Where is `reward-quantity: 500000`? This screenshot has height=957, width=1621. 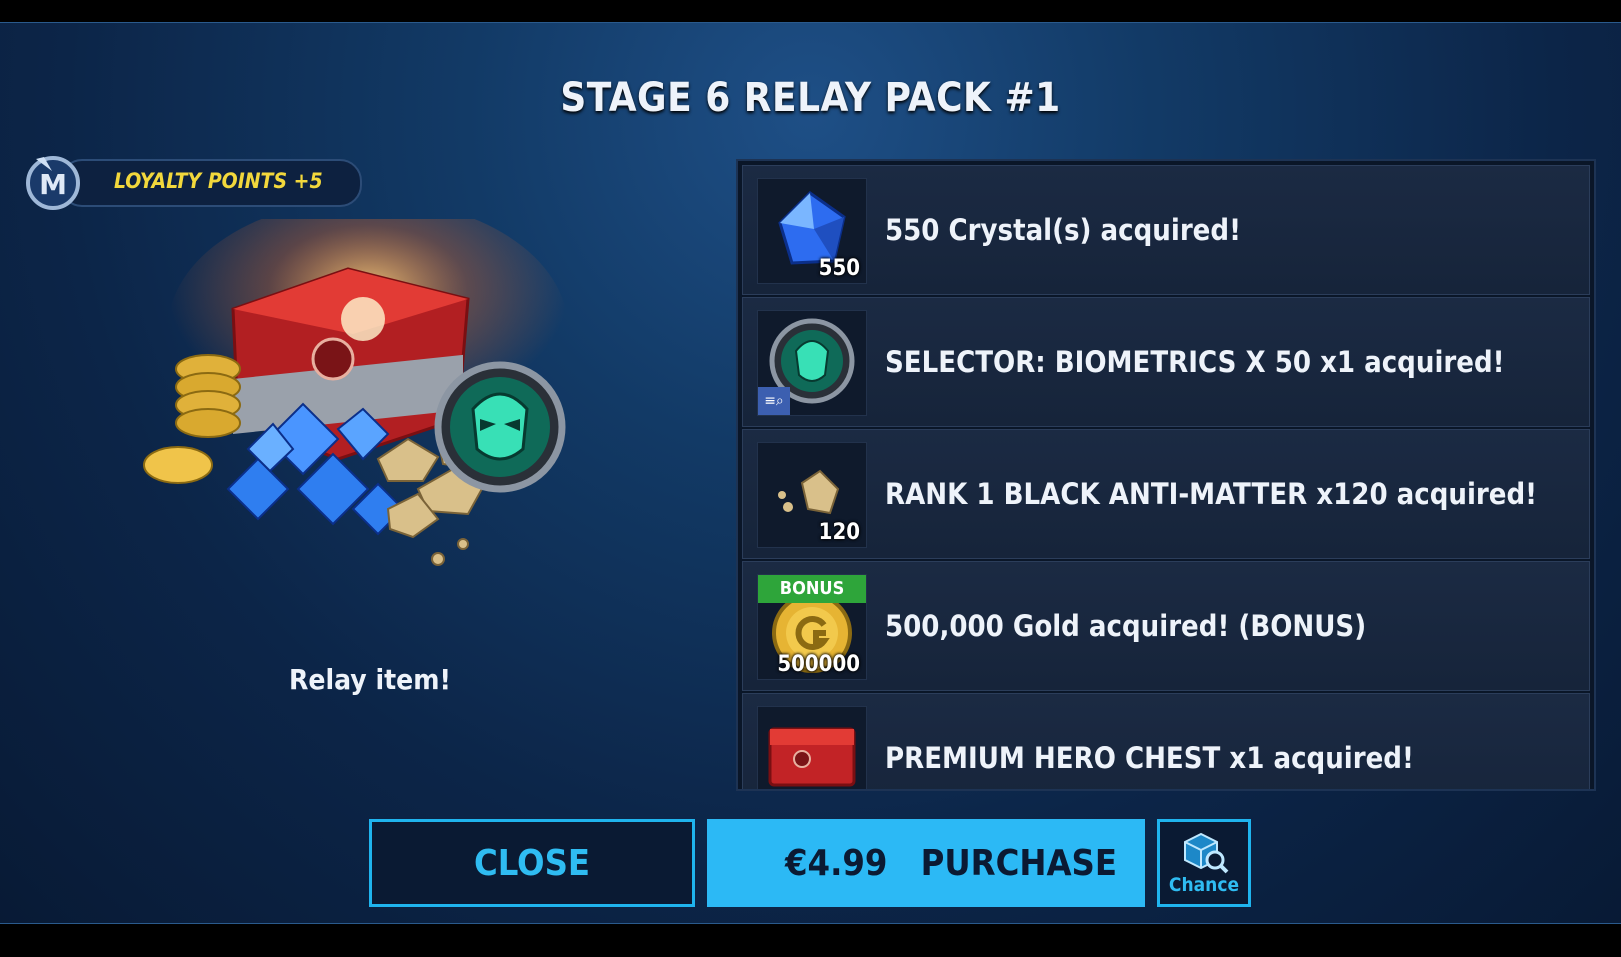 reward-quantity: 500000 is located at coordinates (818, 664).